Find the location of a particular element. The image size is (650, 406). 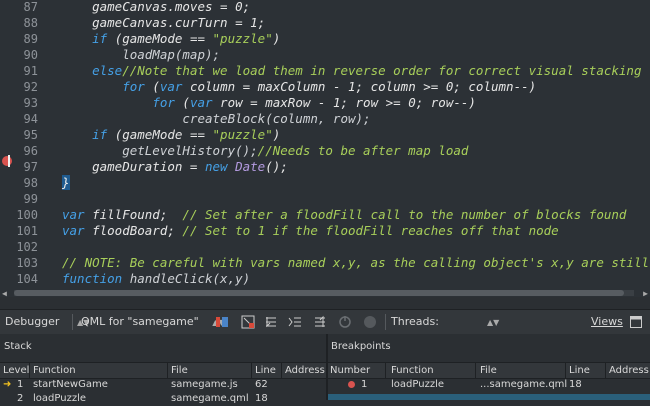

line-number: 97 is located at coordinates (19, 167).